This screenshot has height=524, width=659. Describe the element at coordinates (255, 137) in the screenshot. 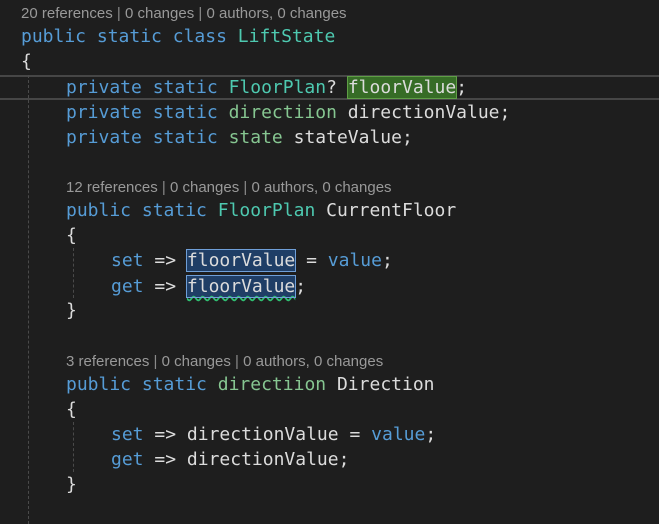

I see `type-name: state` at that location.